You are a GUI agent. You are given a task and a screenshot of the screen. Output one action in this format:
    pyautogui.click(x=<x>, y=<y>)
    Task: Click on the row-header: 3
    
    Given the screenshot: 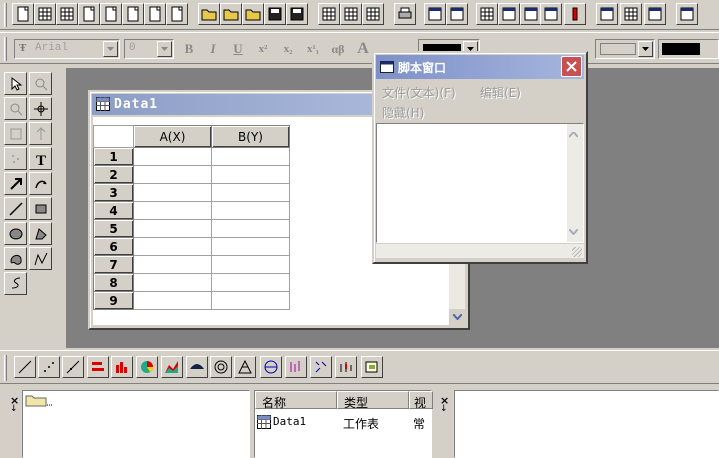 What is the action you would take?
    pyautogui.click(x=113, y=192)
    